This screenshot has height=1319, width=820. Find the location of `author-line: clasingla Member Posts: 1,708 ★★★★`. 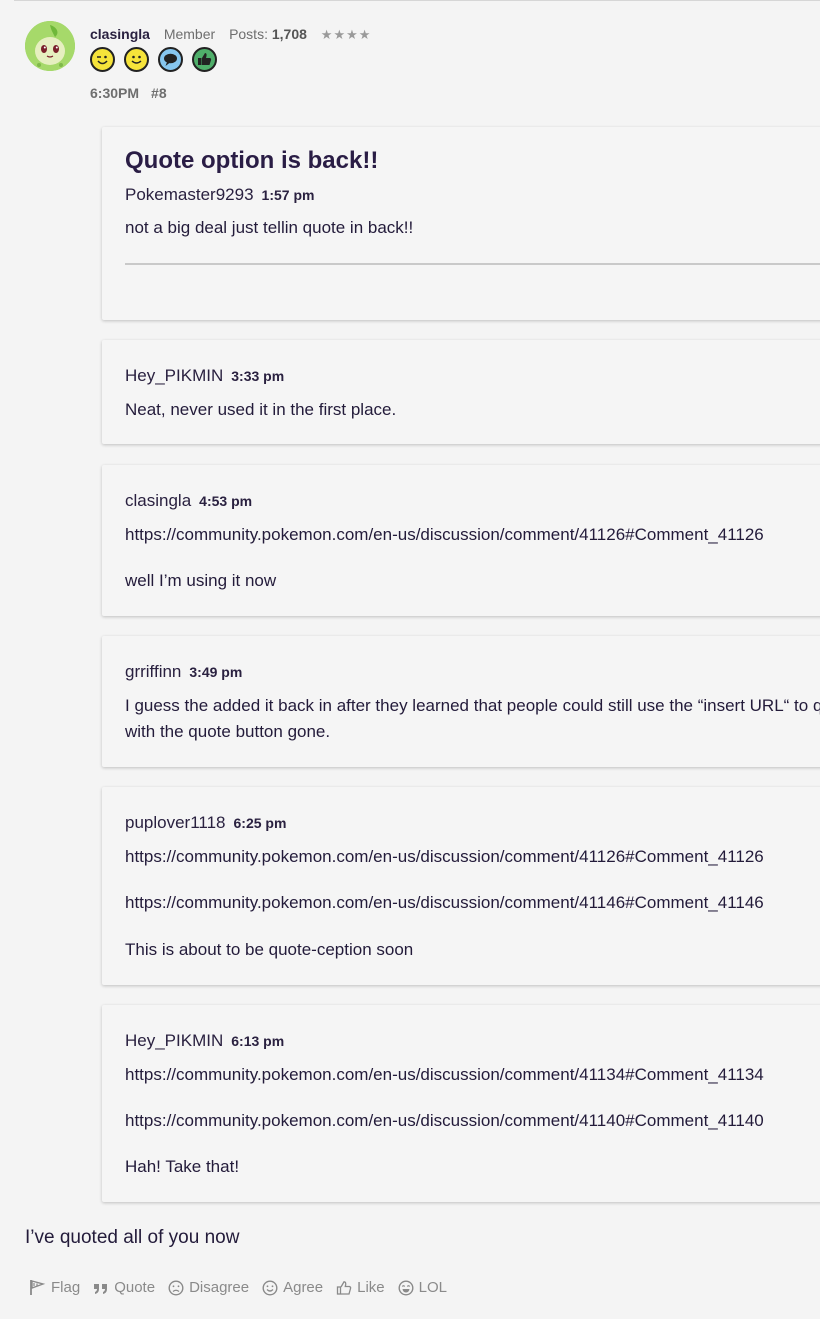

author-line: clasingla Member Posts: 1,708 ★★★★ is located at coordinates (230, 34).